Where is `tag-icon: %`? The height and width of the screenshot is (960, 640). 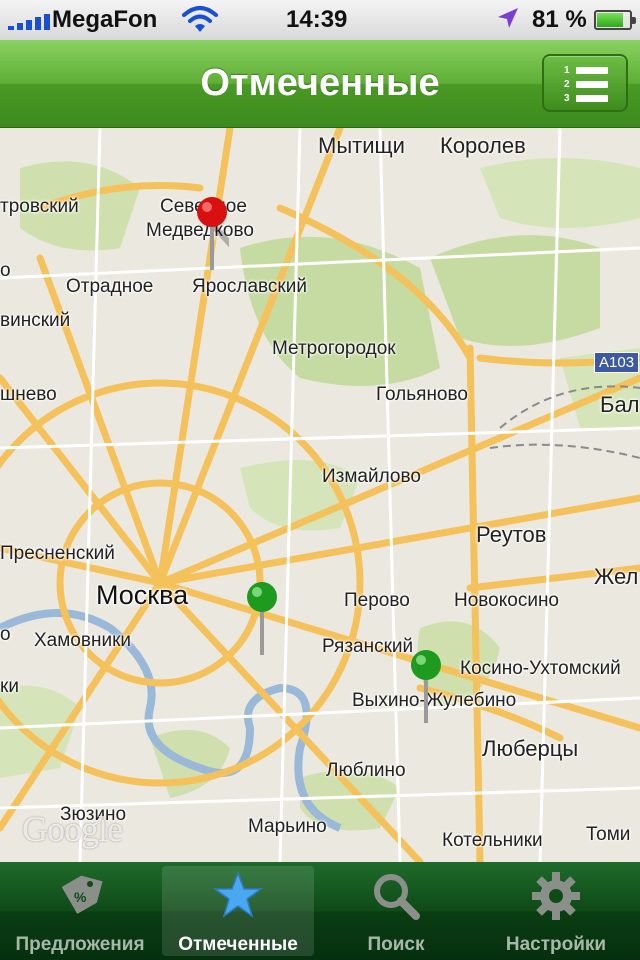 tag-icon: % is located at coordinates (82, 894).